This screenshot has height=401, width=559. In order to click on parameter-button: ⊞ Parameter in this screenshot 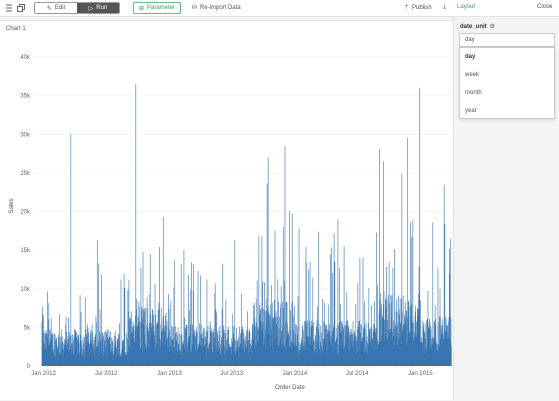, I will do `click(157, 8)`.